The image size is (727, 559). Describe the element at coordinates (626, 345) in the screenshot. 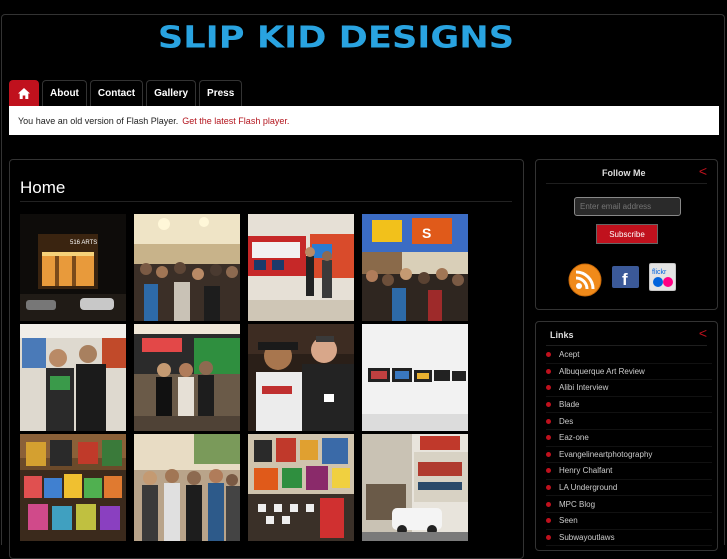

I see `links-divider` at that location.